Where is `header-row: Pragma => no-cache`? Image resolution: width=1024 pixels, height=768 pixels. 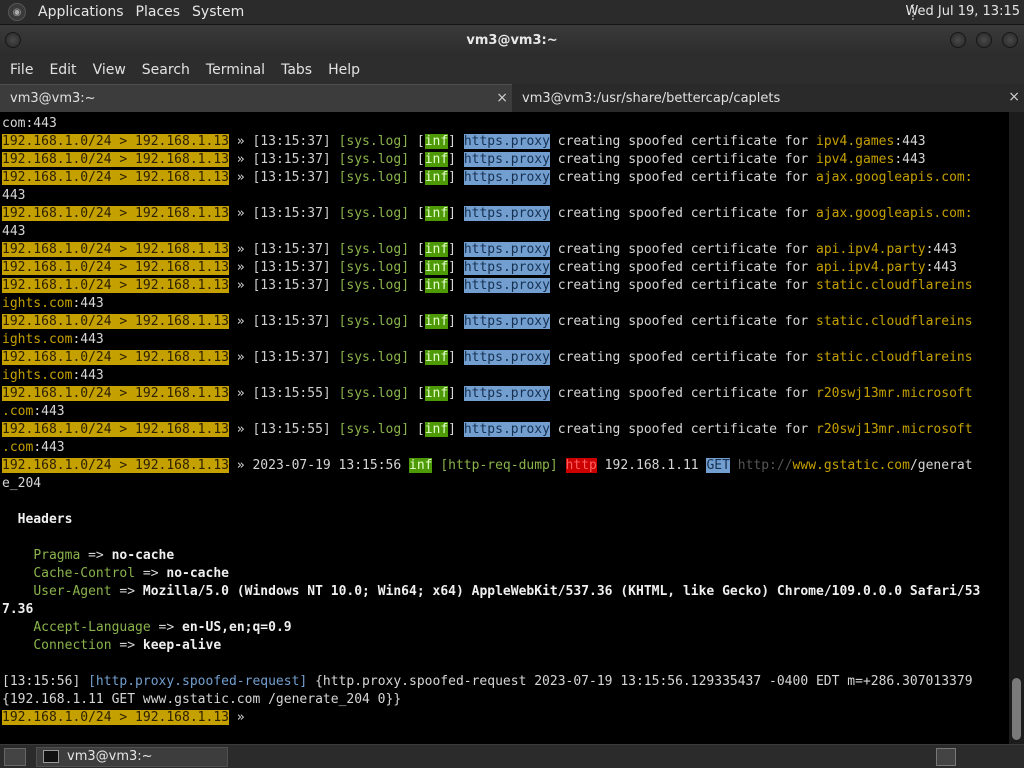
header-row: Pragma => no-cache is located at coordinates (505, 556).